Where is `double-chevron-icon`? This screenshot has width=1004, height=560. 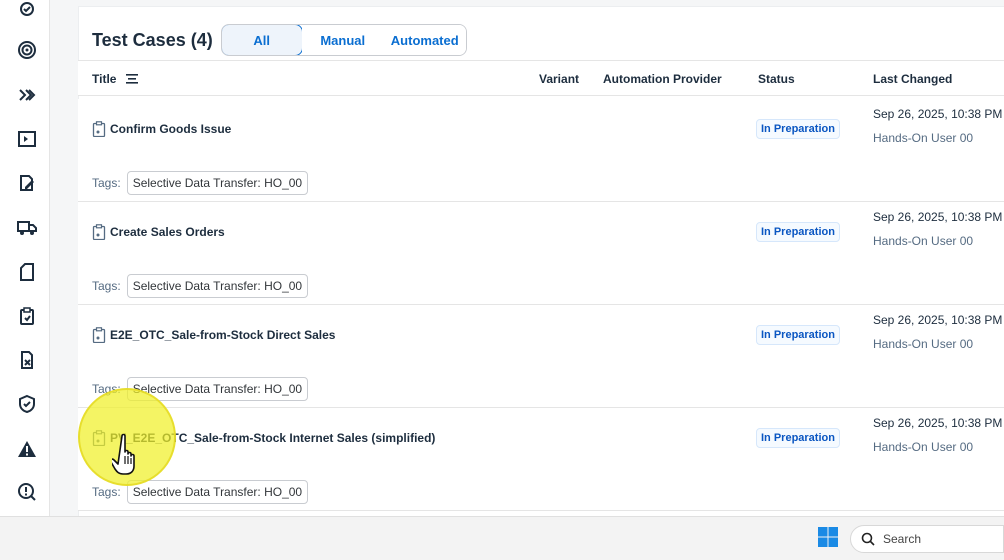 double-chevron-icon is located at coordinates (27, 95).